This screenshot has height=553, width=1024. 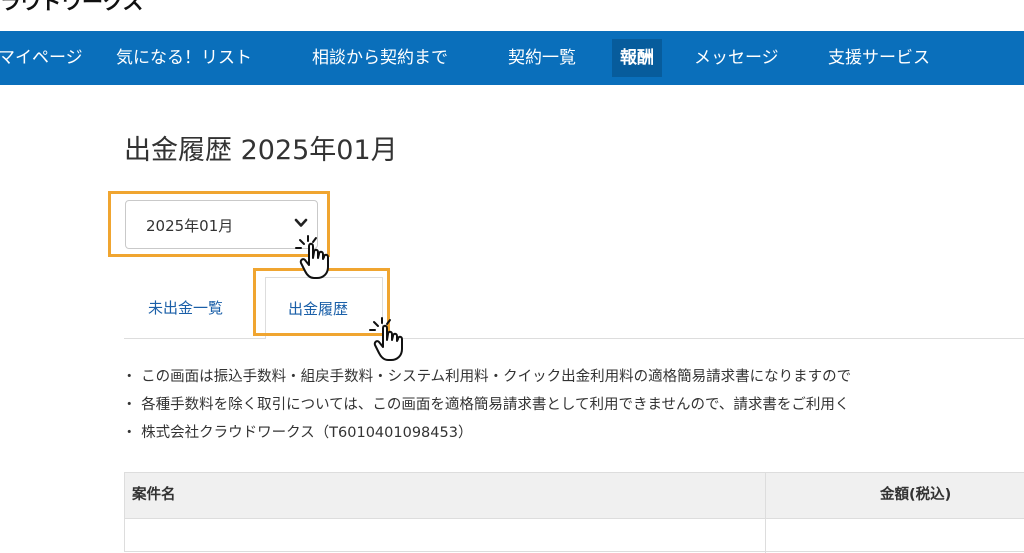 I want to click on tab-divider, so click(x=574, y=338).